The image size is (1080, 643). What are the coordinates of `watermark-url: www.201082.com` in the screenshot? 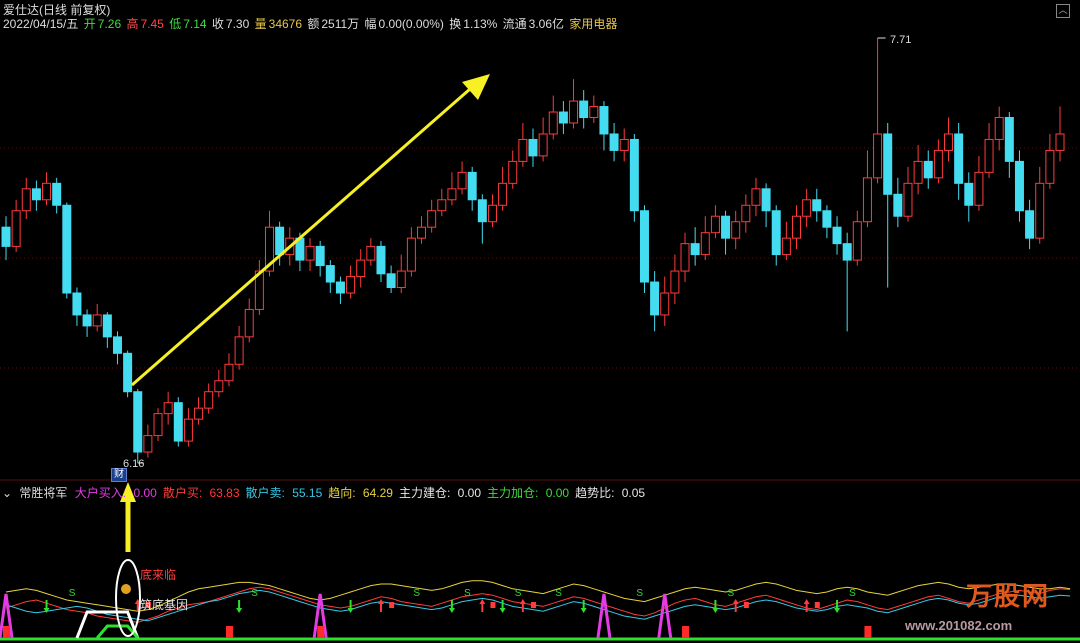 It's located at (959, 625).